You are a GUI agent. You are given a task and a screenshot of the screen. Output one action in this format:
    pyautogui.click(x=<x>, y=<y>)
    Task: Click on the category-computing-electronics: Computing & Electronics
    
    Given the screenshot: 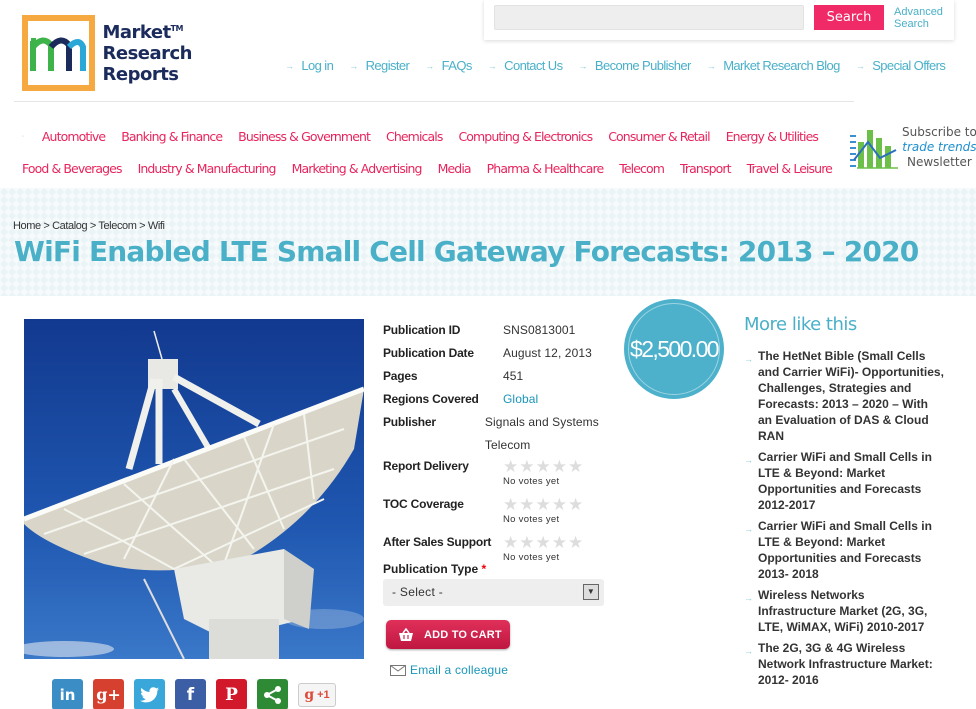 What is the action you would take?
    pyautogui.click(x=525, y=136)
    